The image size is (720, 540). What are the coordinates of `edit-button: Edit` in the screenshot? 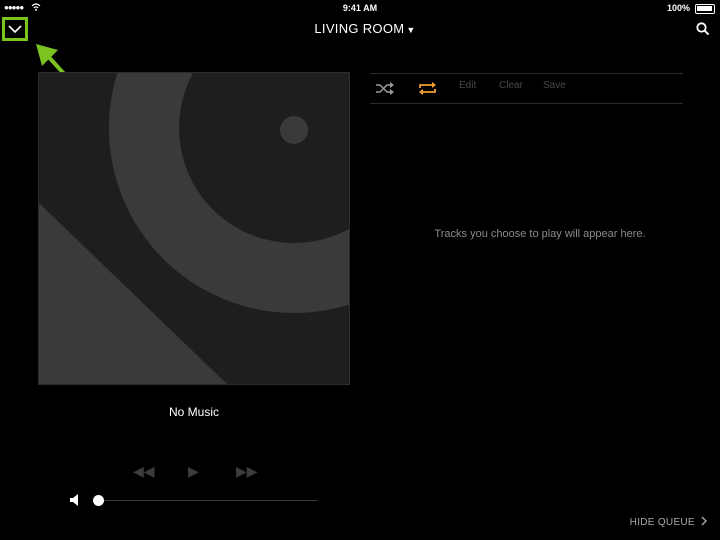 It's located at (467, 85).